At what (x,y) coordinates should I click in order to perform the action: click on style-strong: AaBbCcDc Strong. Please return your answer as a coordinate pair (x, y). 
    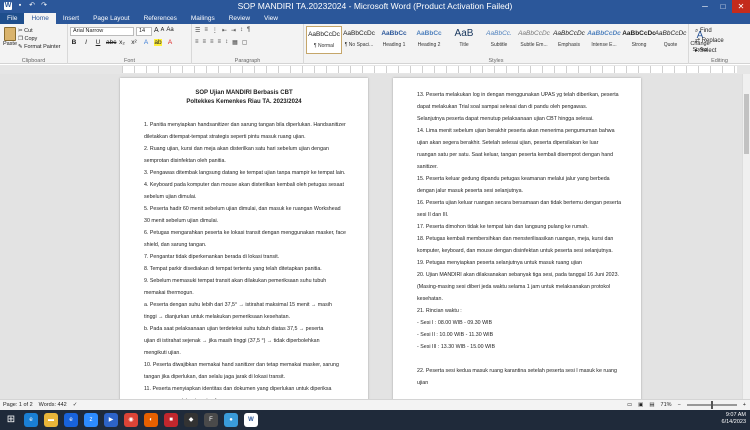
    Looking at the image, I should click on (639, 40).